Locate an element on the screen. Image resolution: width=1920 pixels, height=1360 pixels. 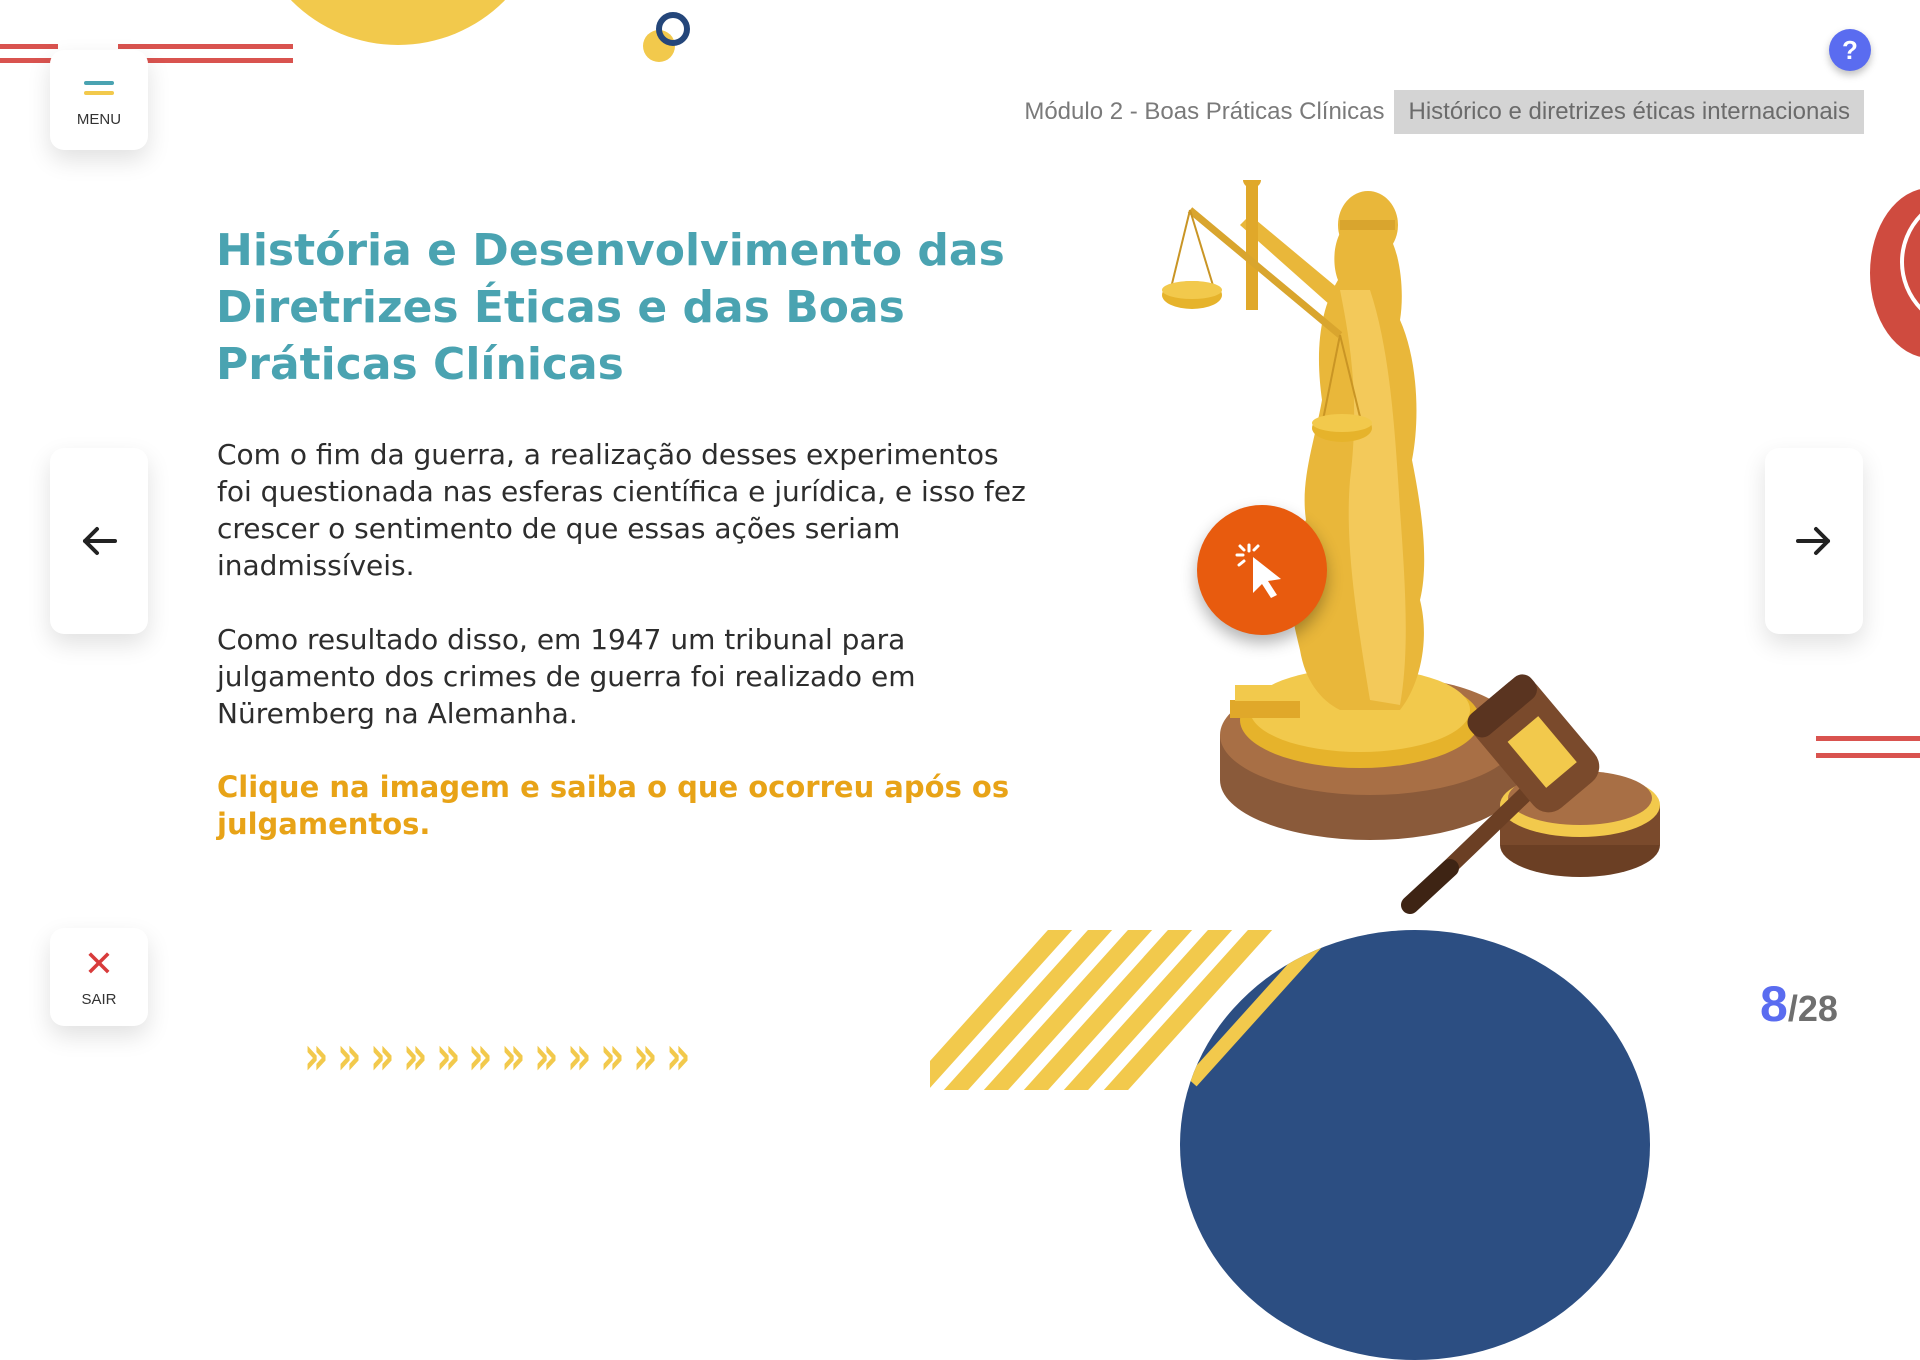
arrow-right-icon is located at coordinates (1813, 541).